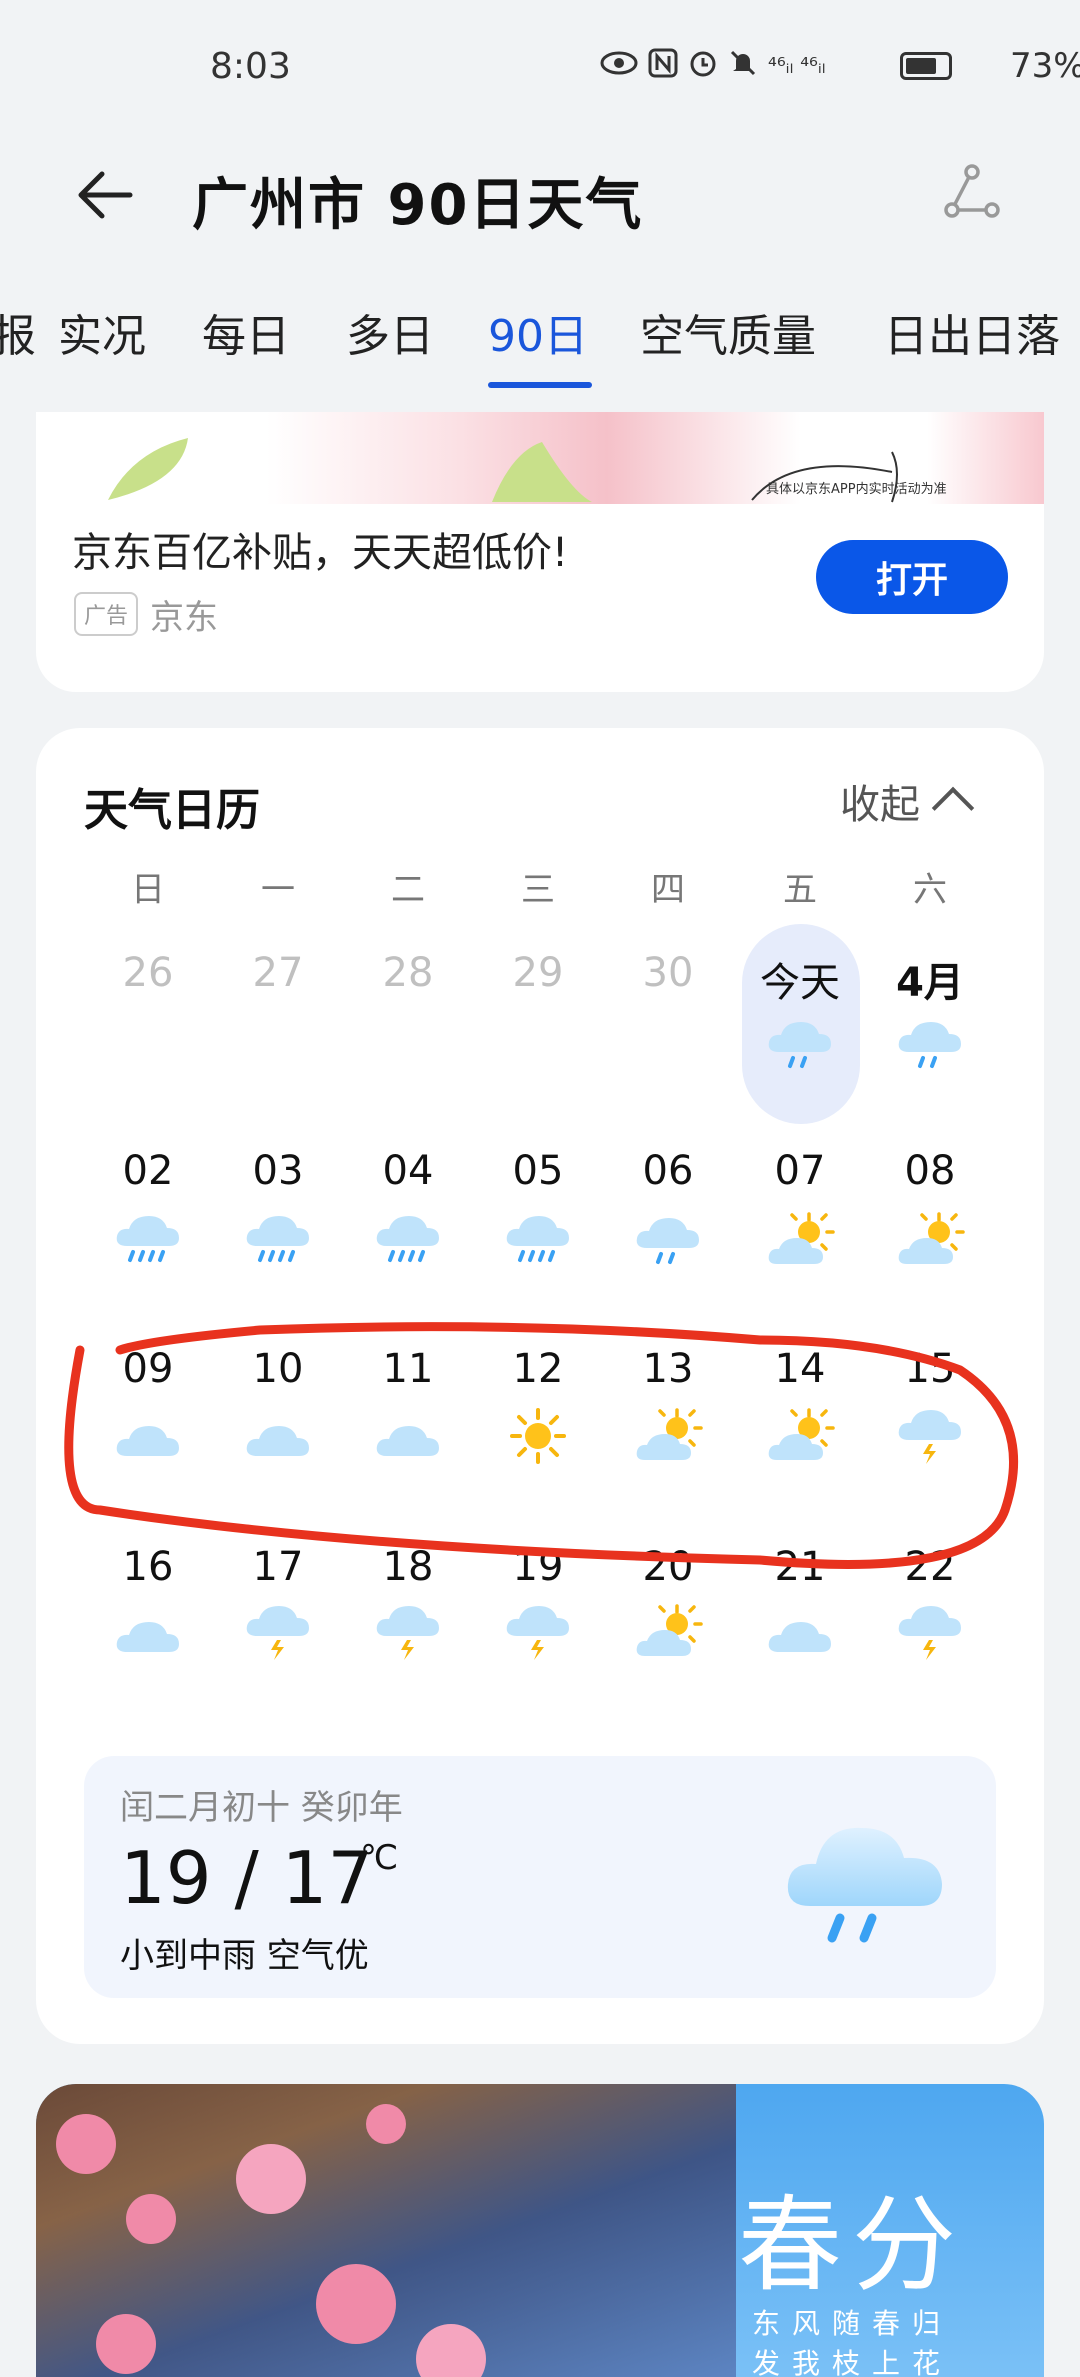 The width and height of the screenshot is (1080, 2377). Describe the element at coordinates (408, 973) in the screenshot. I see `calendar-day: 28` at that location.